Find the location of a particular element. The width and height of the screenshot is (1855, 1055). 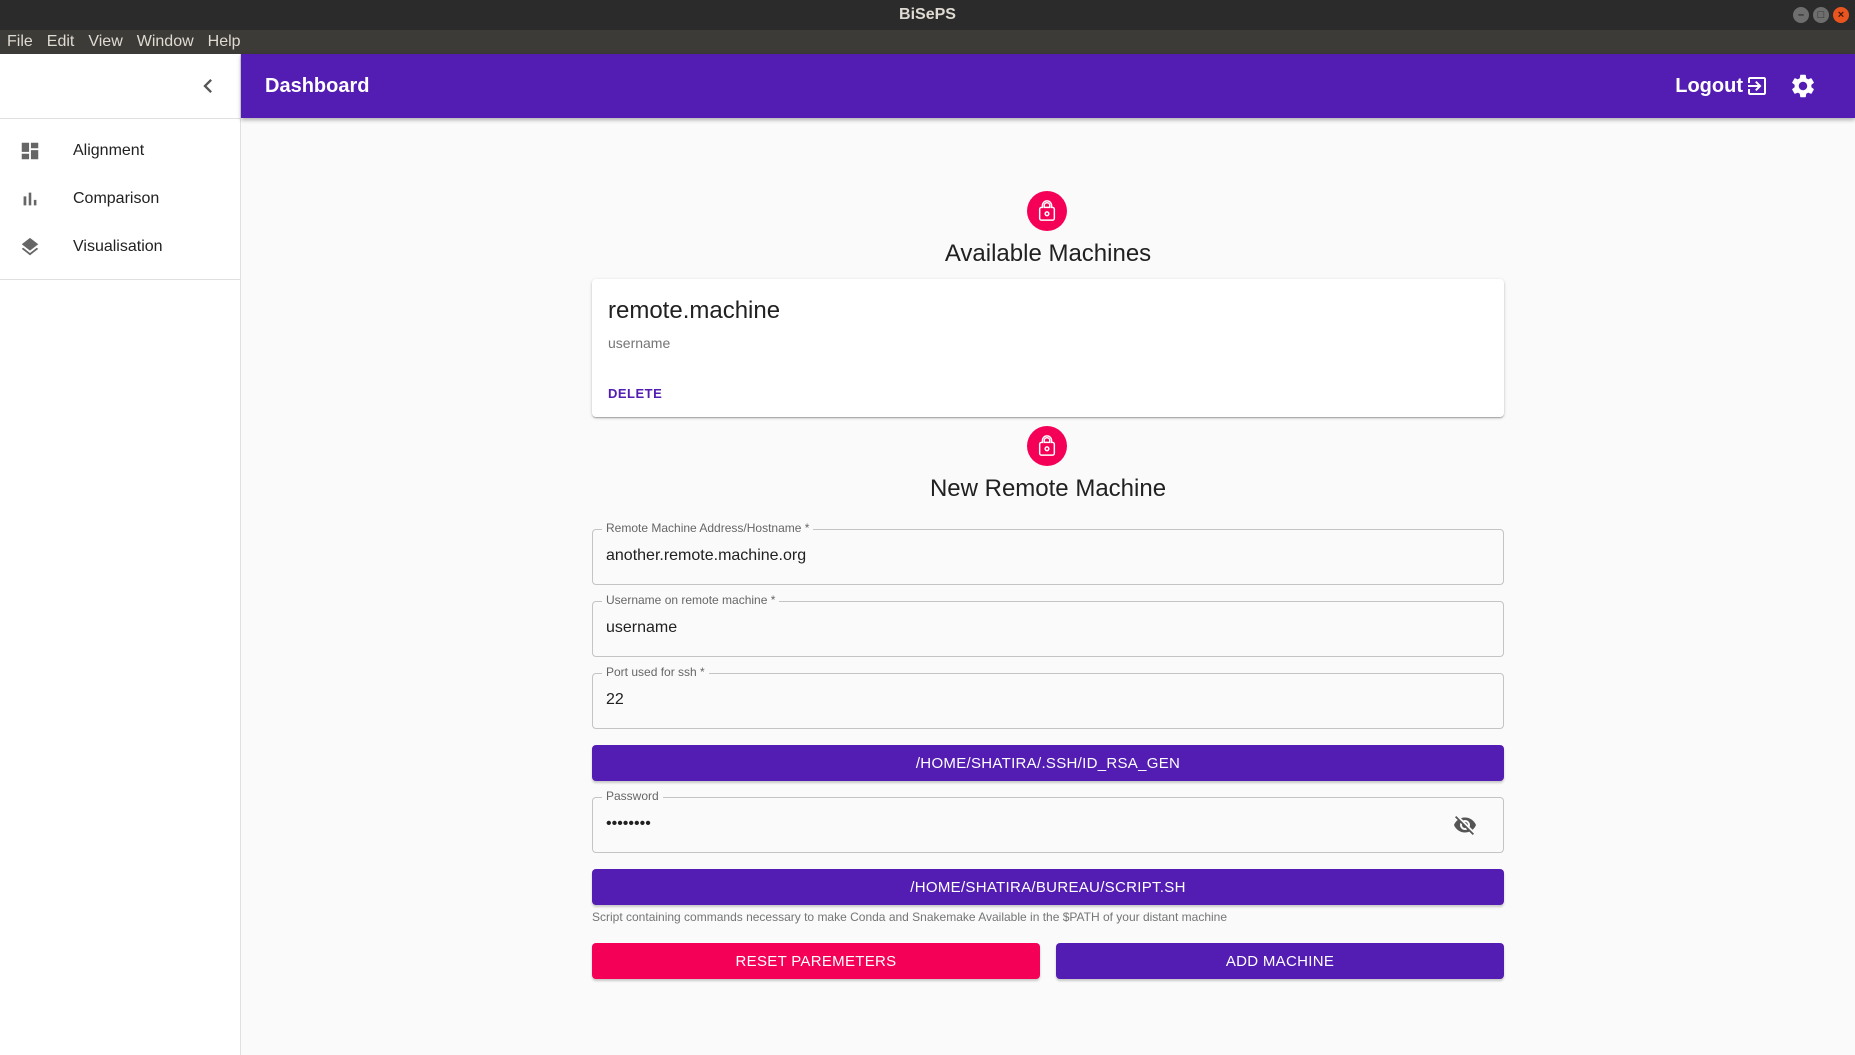

sidebar-item-visualisation: Visualisation is located at coordinates (120, 247).